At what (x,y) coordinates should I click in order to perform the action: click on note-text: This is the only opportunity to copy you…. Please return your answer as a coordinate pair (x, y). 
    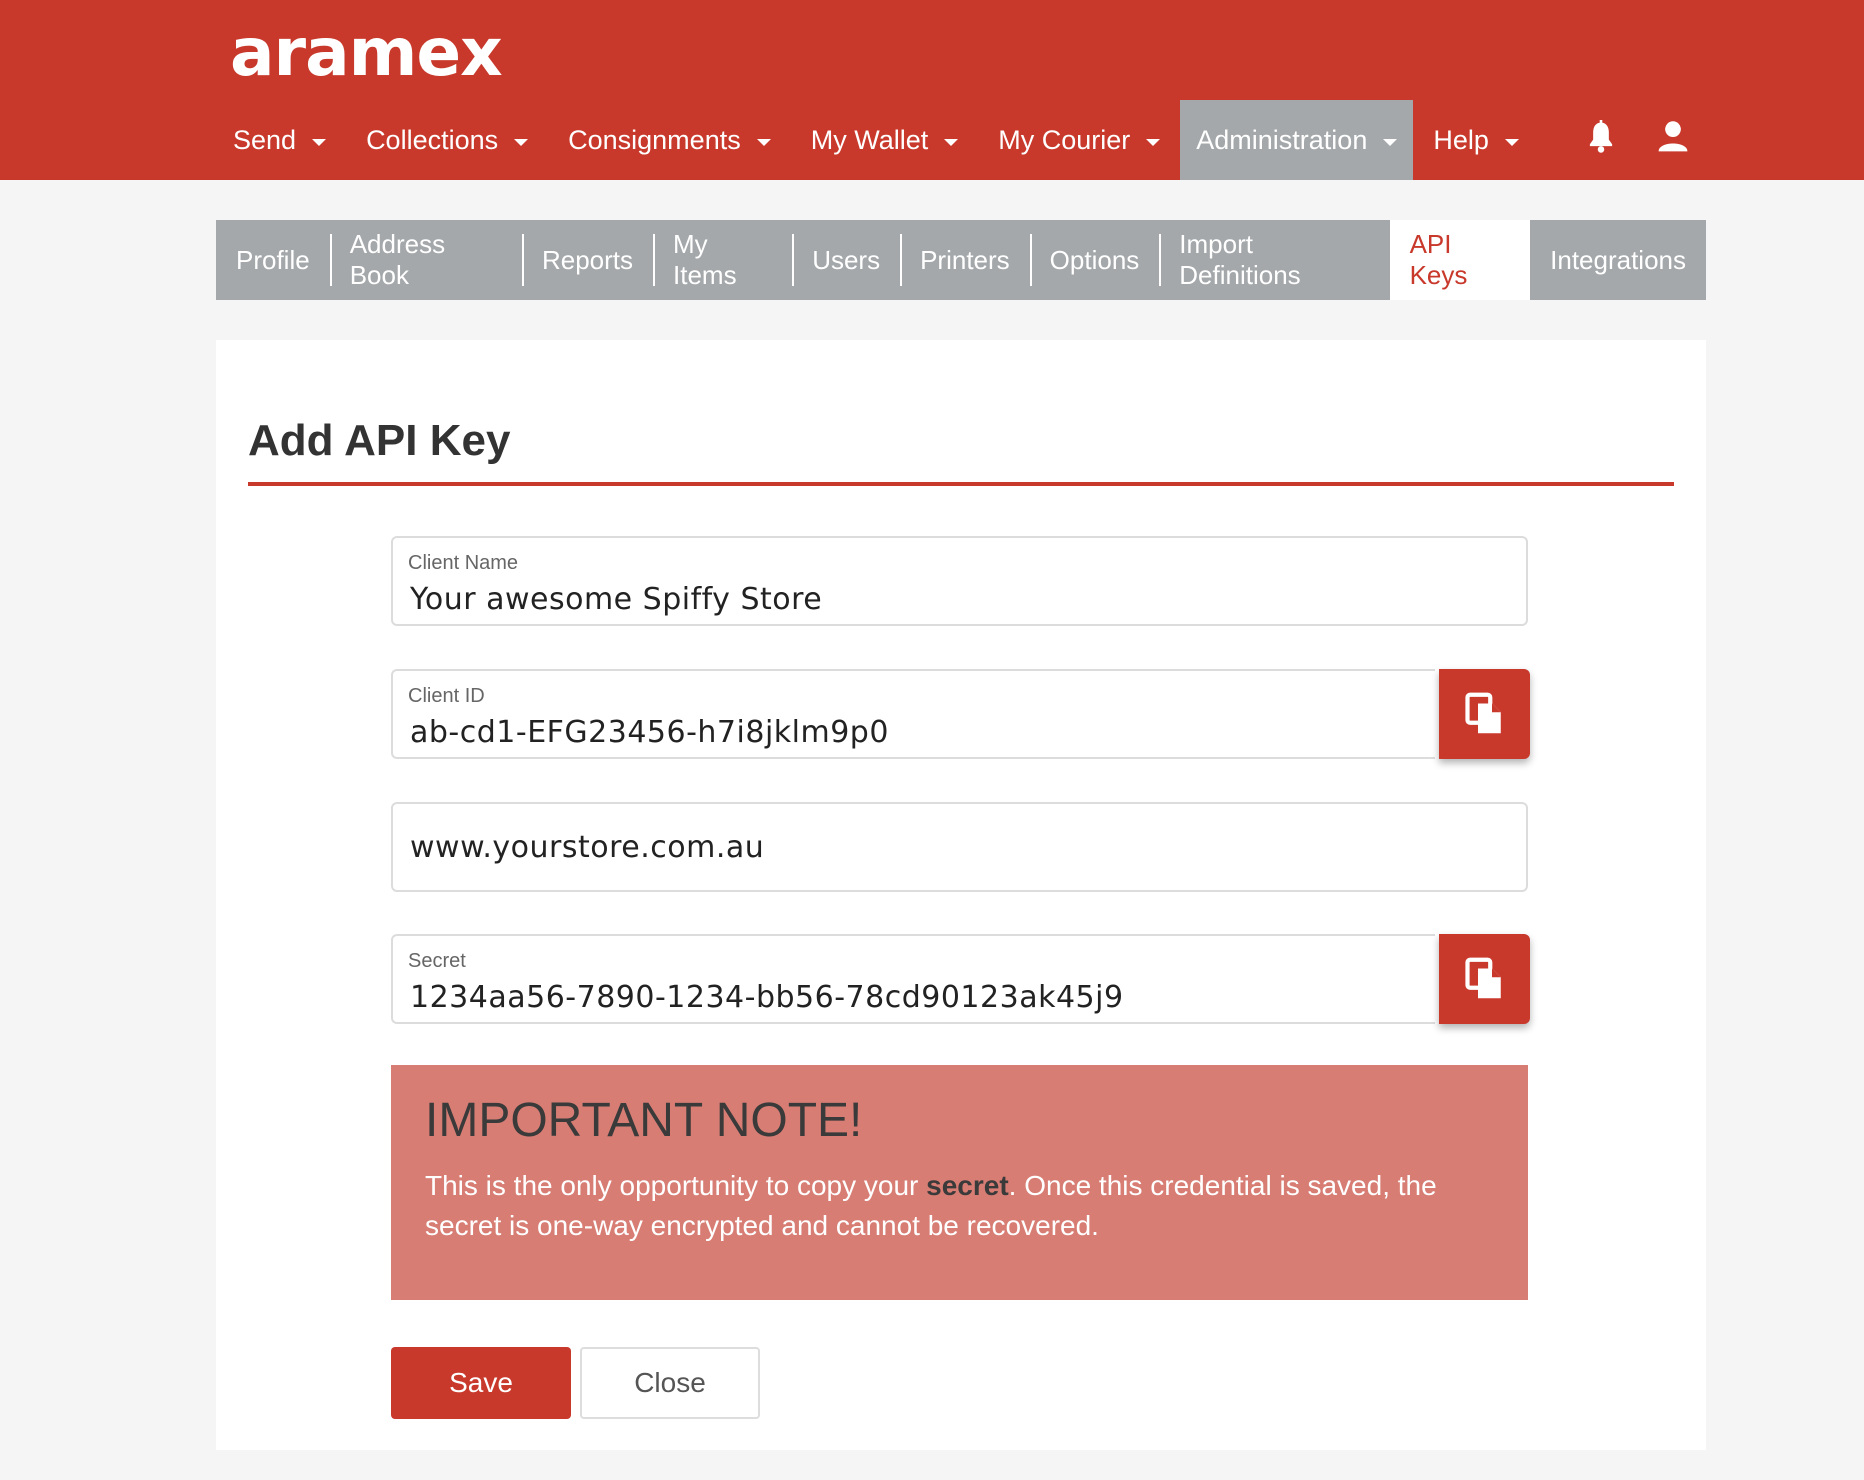
    Looking at the image, I should click on (959, 1206).